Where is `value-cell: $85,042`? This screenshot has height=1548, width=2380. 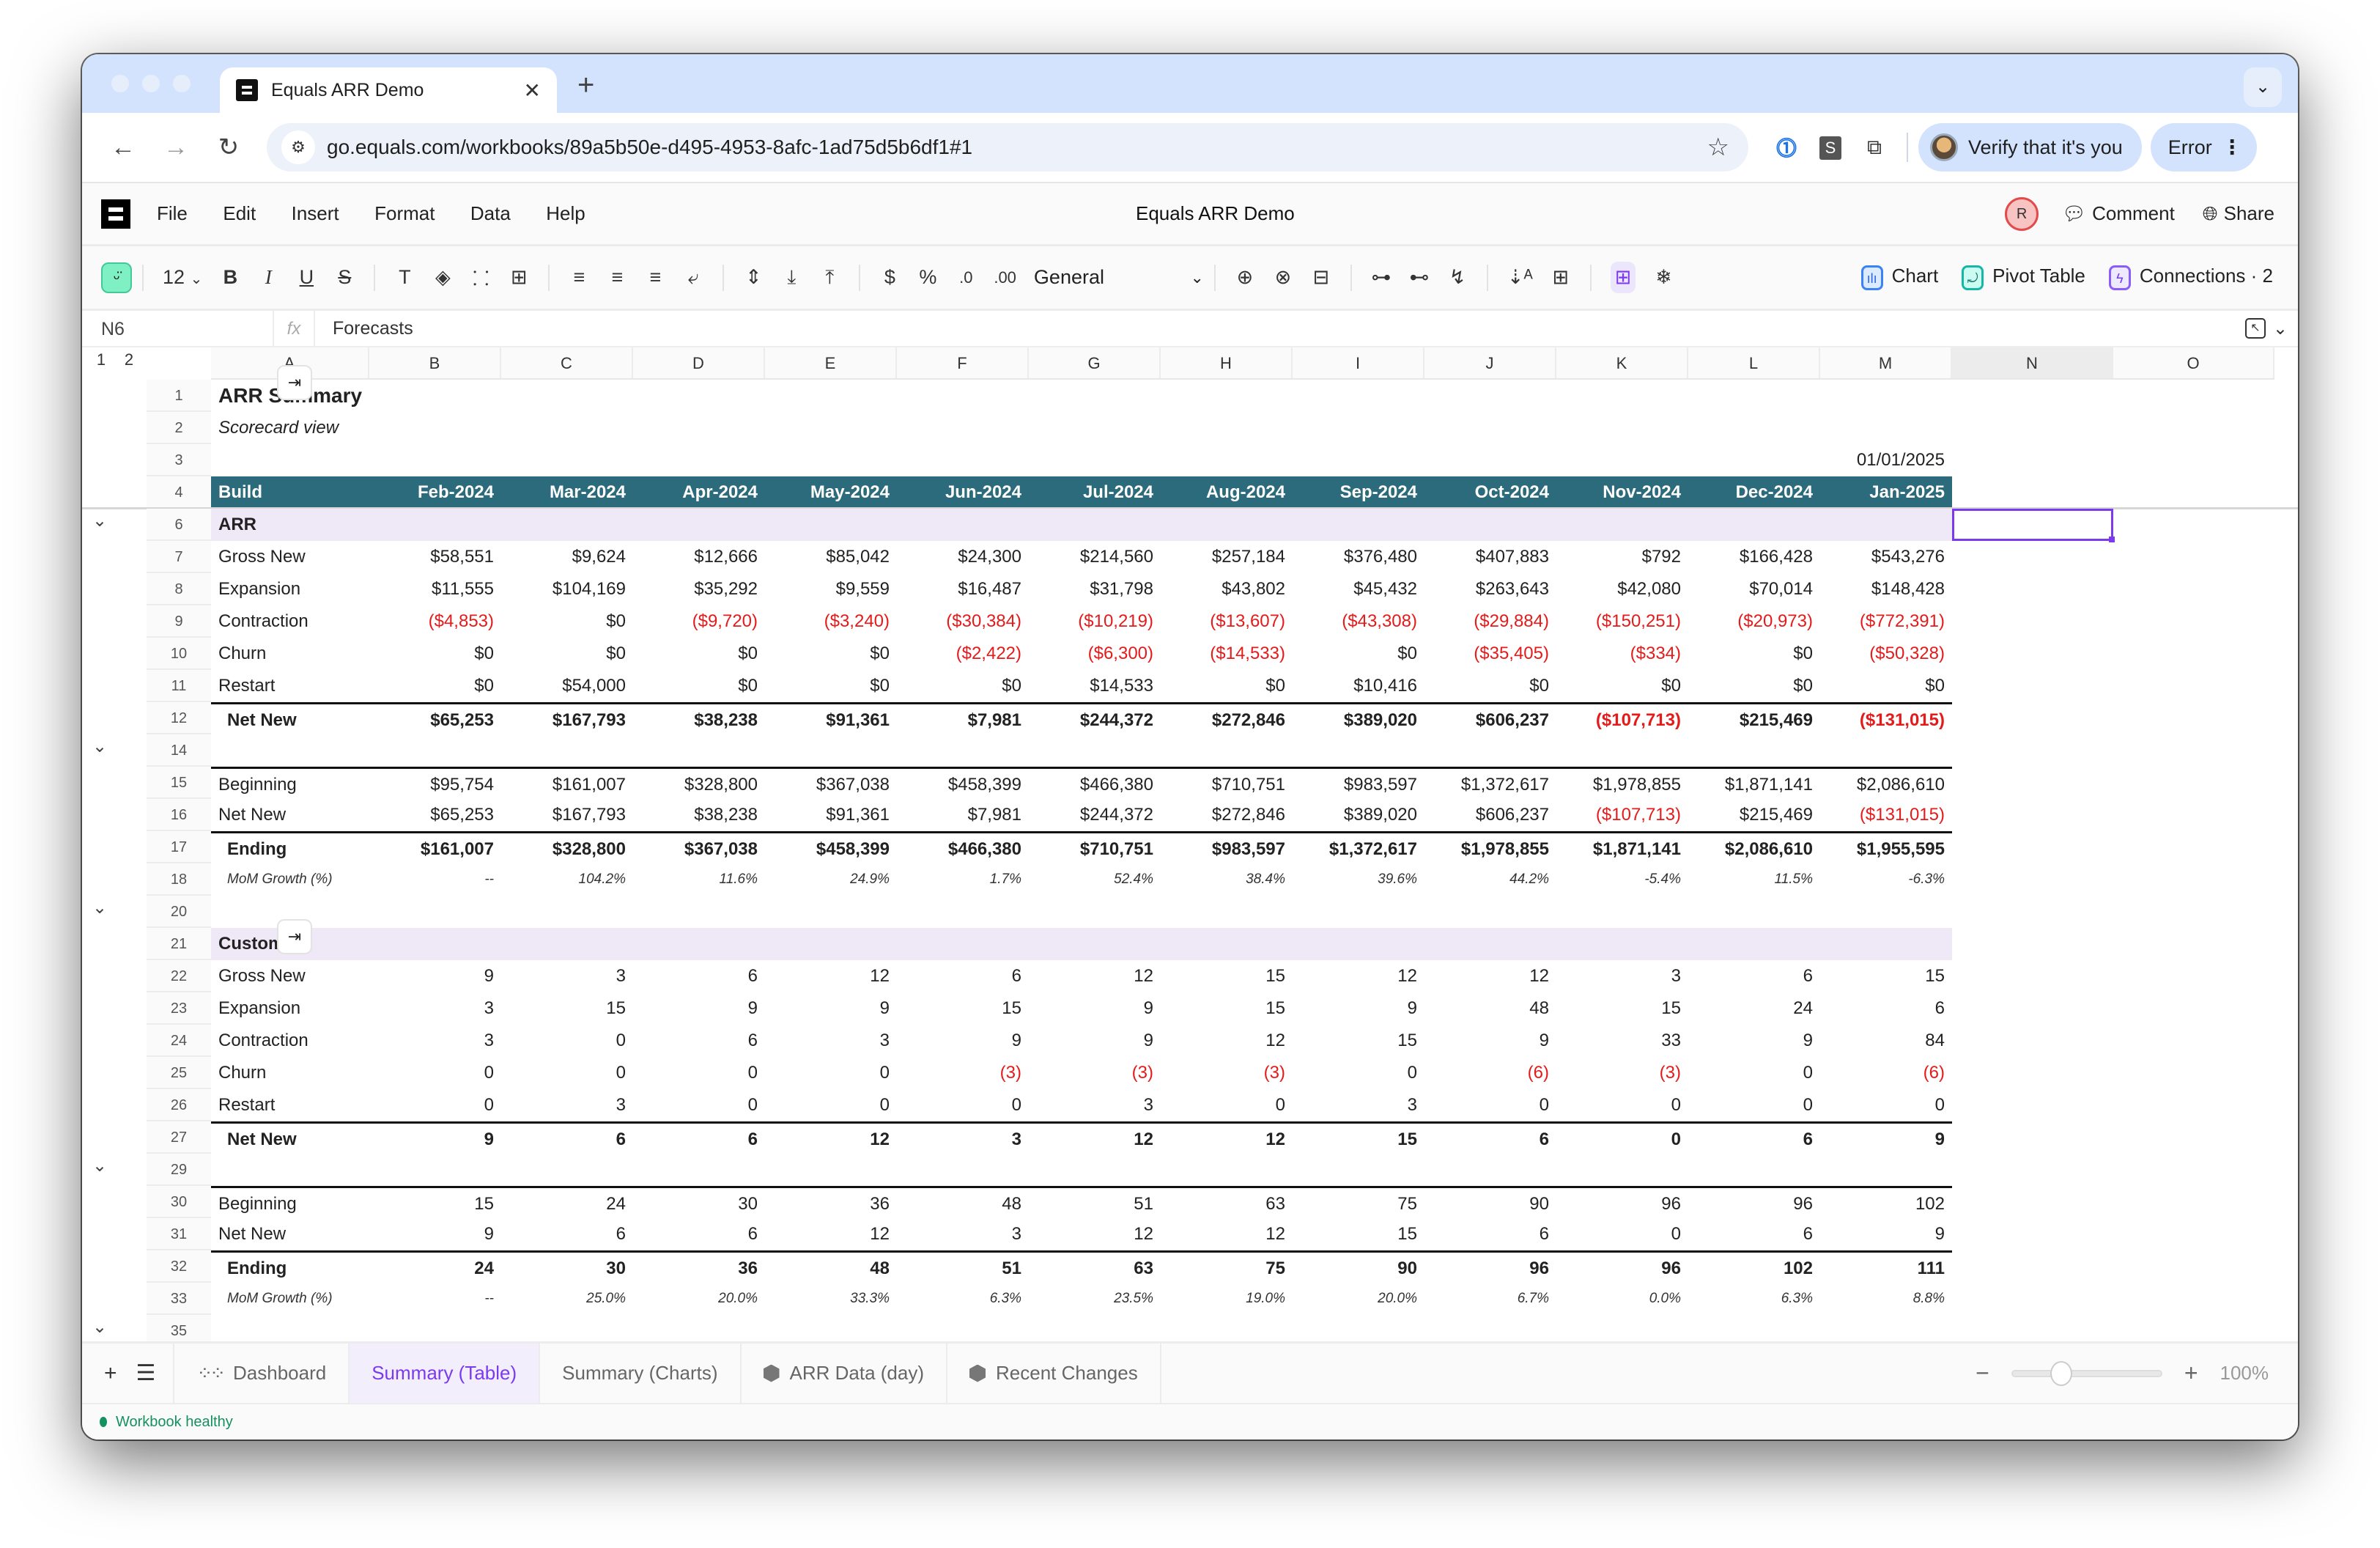
value-cell: $85,042 is located at coordinates (831, 557).